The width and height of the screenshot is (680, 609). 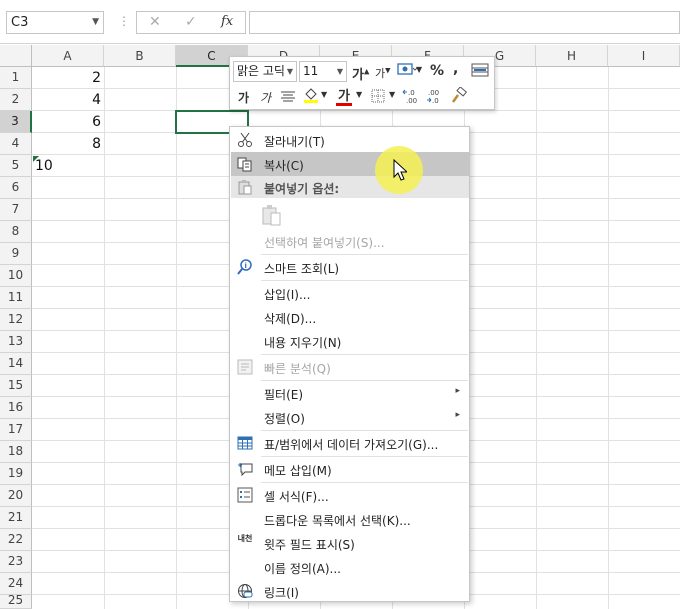 What do you see at coordinates (436, 96) in the screenshot?
I see `increase-decimal-icon: .00.0` at bounding box center [436, 96].